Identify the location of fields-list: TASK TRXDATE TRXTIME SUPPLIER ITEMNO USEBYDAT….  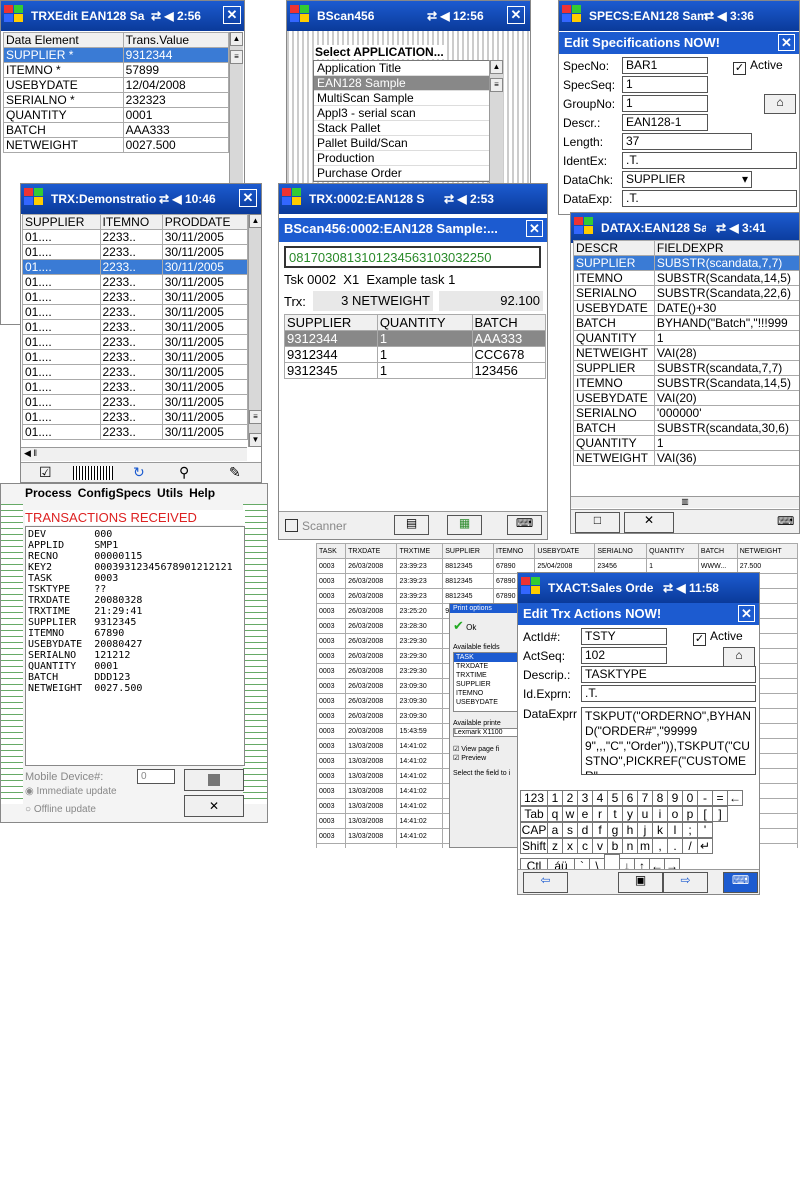
(486, 682).